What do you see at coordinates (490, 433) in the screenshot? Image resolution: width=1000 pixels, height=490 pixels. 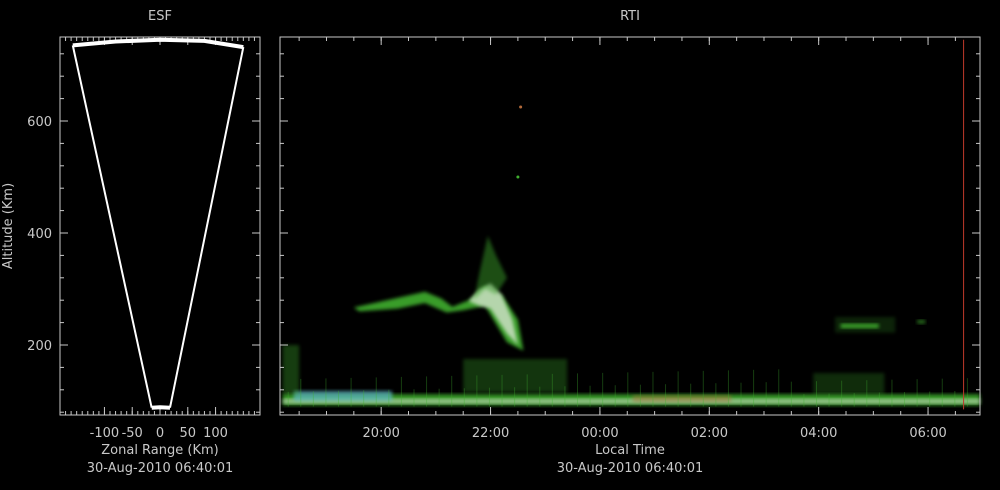 I see `x-tick-label: 22:00` at bounding box center [490, 433].